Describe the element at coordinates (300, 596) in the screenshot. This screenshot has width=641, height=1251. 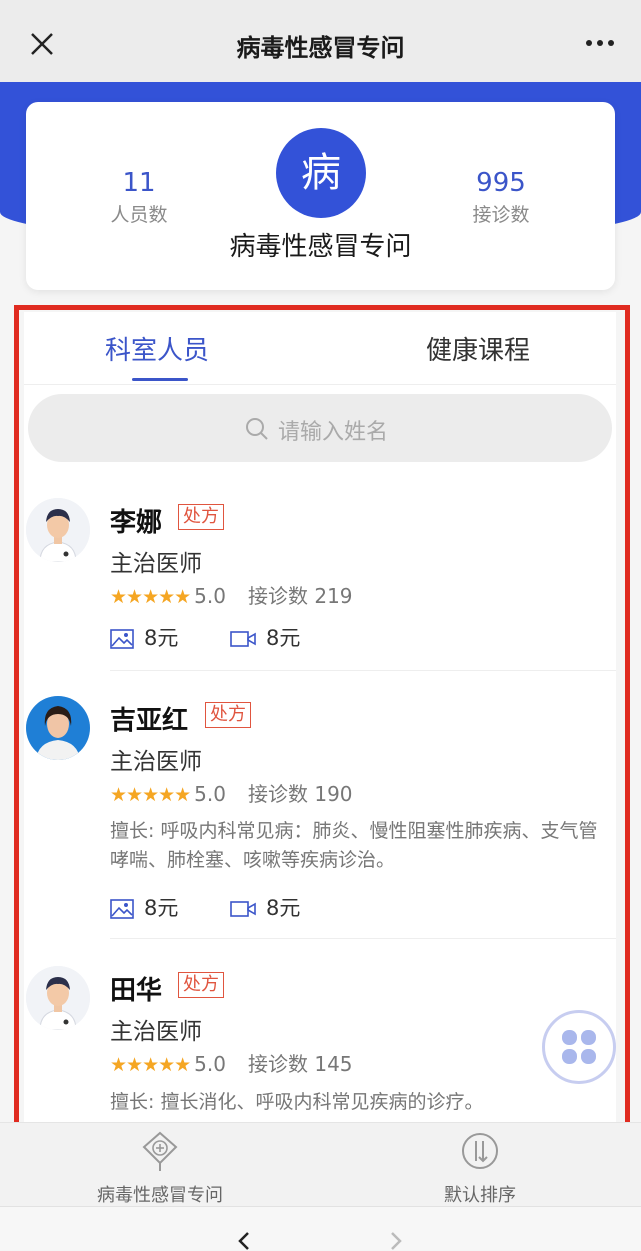
I see `consult-count: 接诊数 219` at that location.